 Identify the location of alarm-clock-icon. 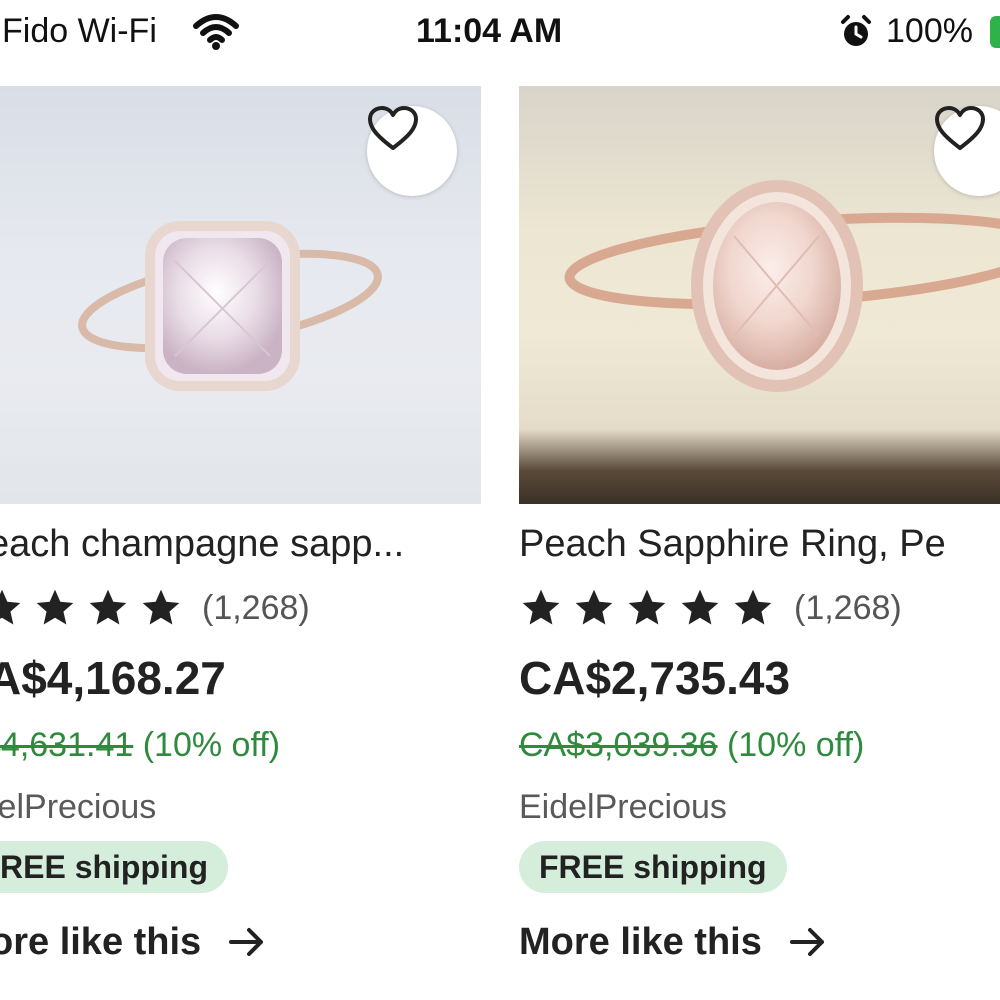
(856, 30).